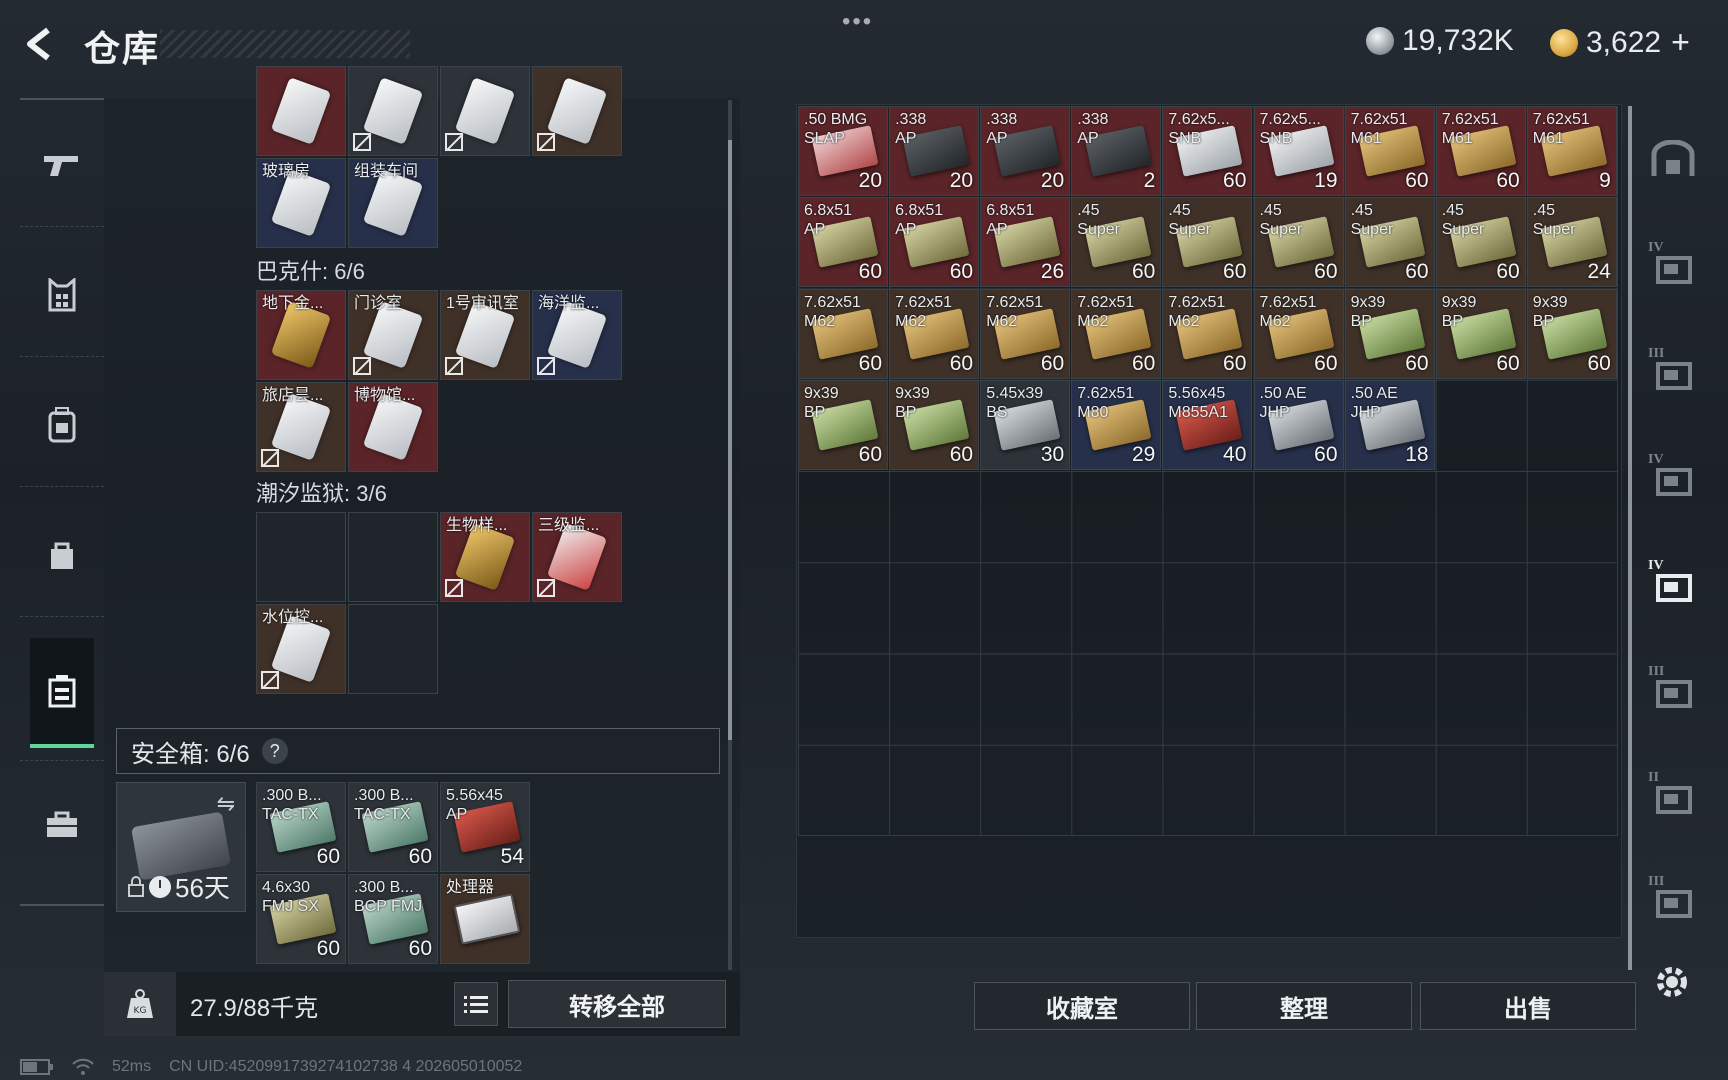  I want to click on safe-case: ⇋ 56天, so click(181, 847).